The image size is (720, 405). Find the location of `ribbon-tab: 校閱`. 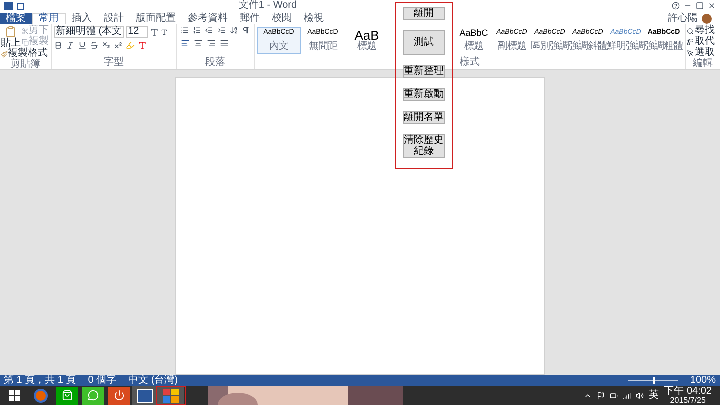

ribbon-tab: 校閱 is located at coordinates (282, 18).